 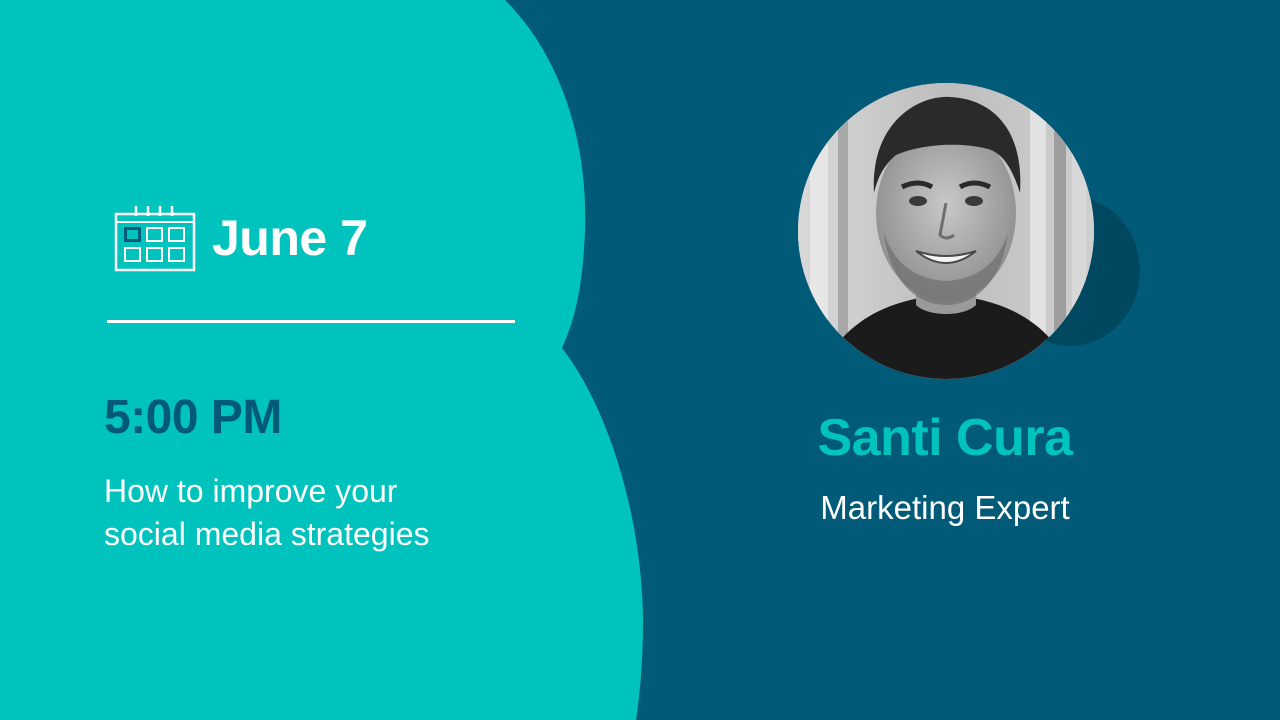 I want to click on topic-line-2: social media strategies, so click(x=267, y=534).